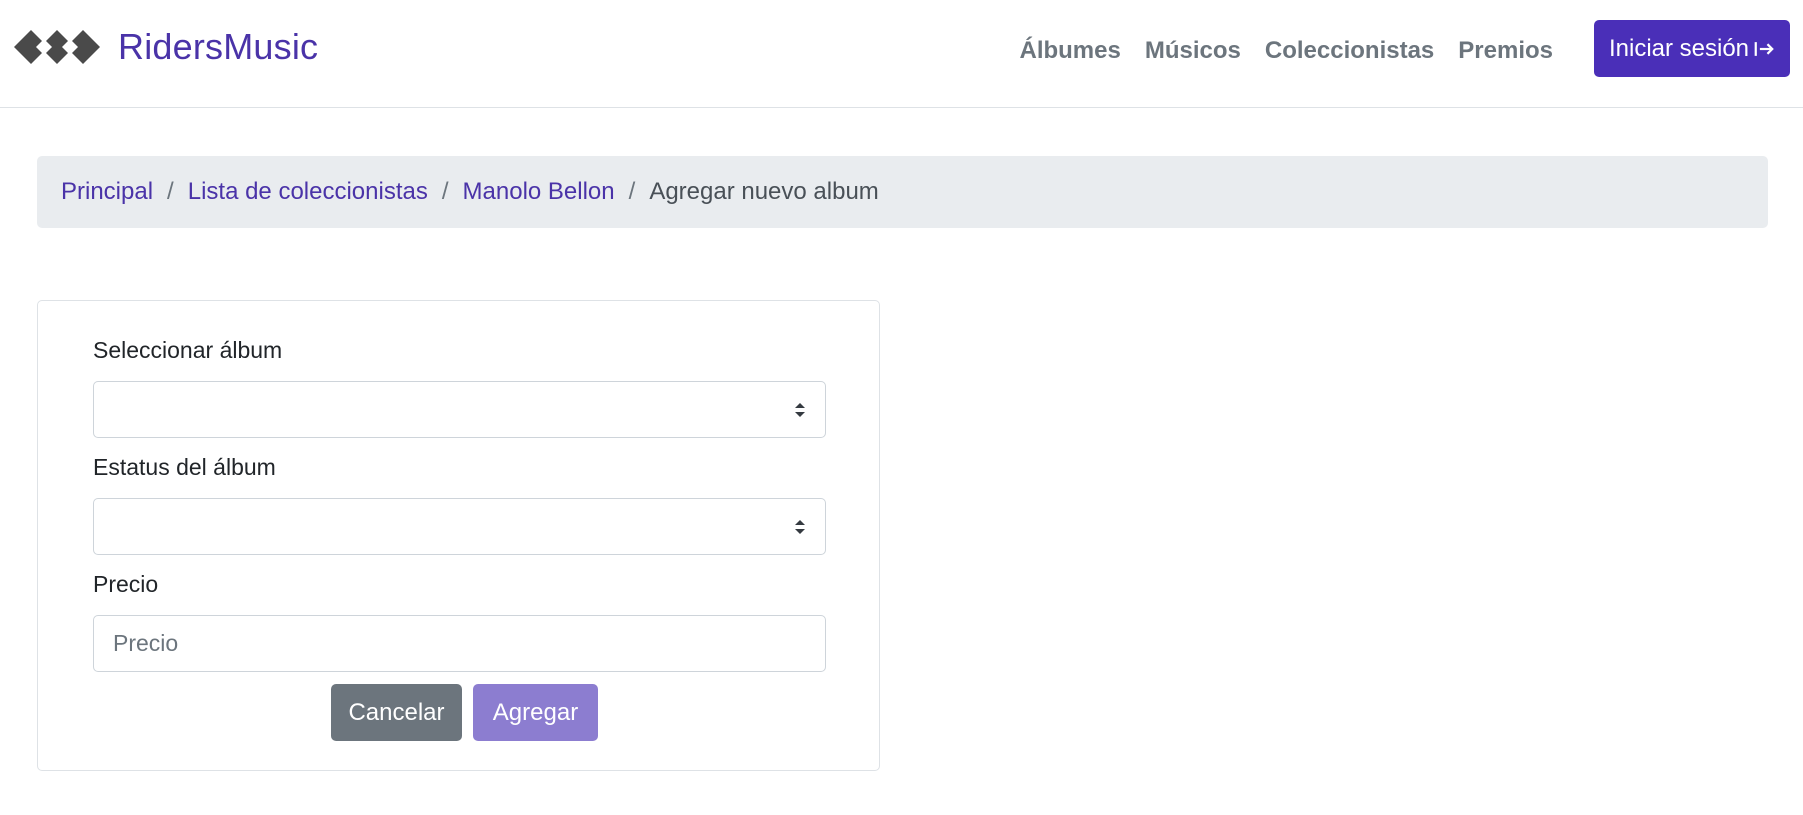  I want to click on add-button: Agregar, so click(535, 712).